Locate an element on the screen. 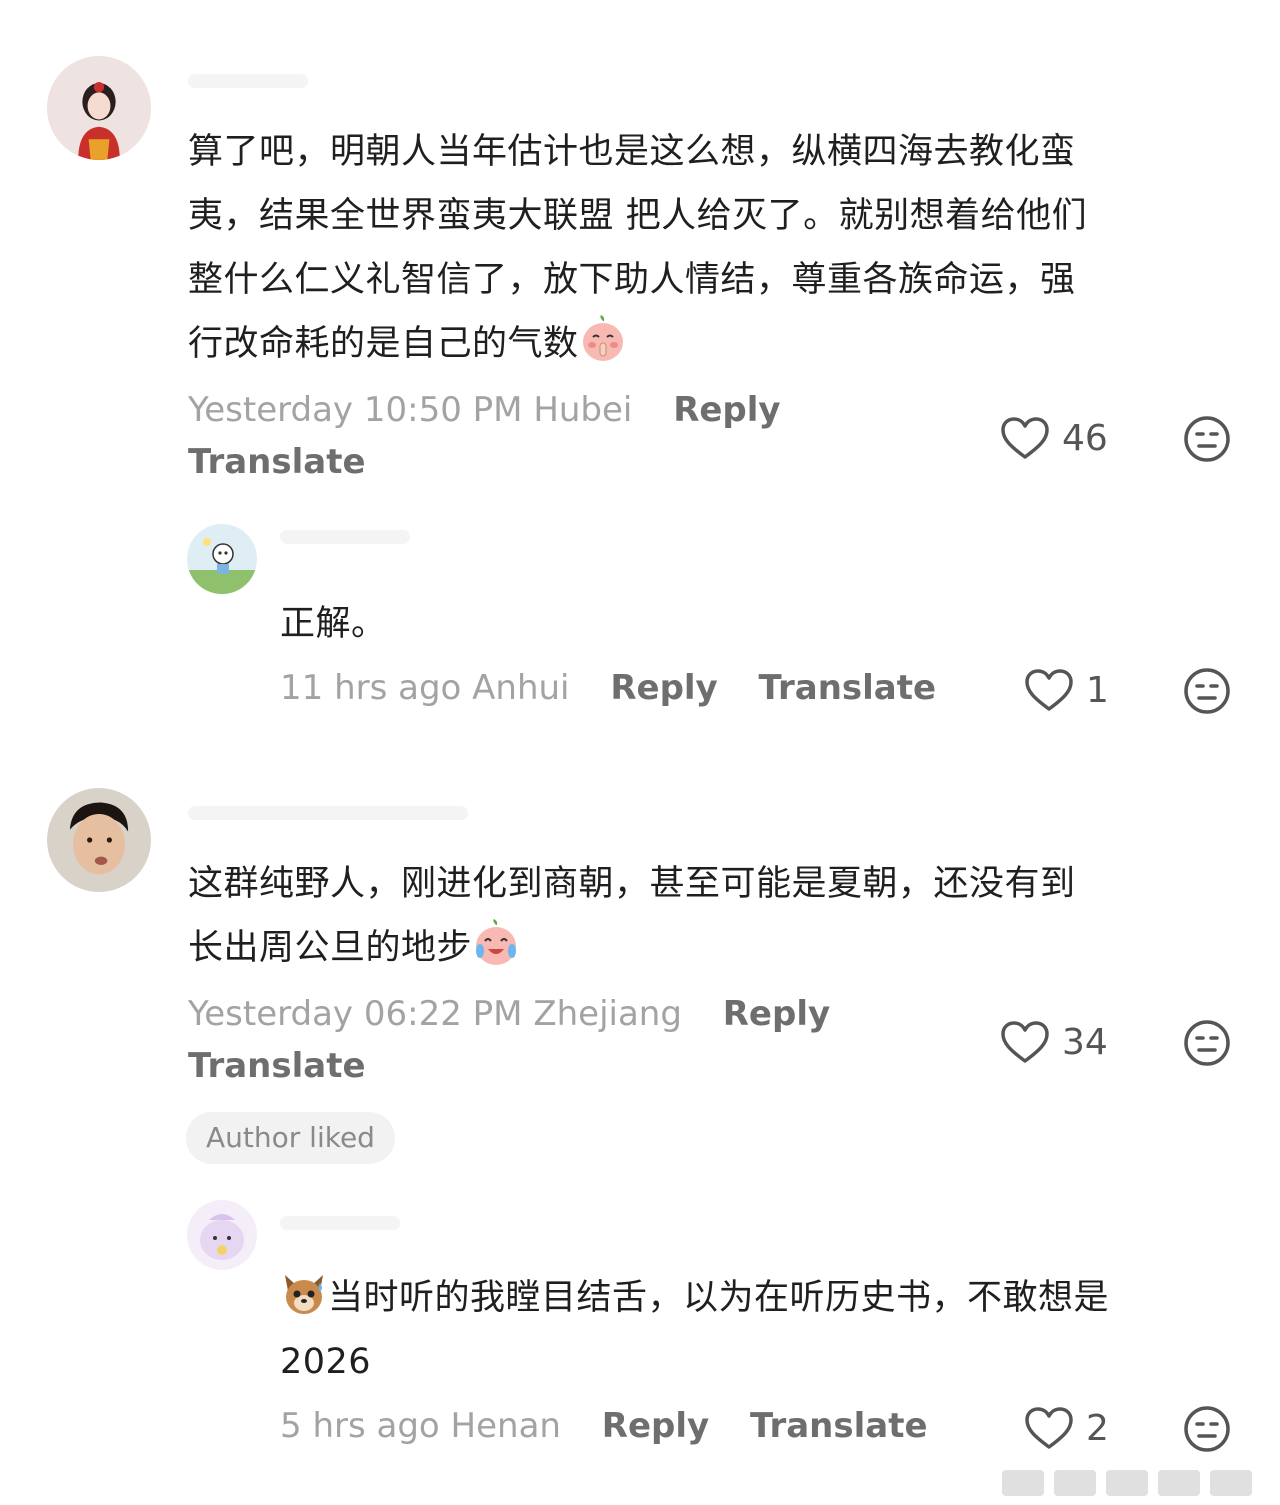 This screenshot has height=1505, width=1280. like-button: 1 is located at coordinates (1066, 690).